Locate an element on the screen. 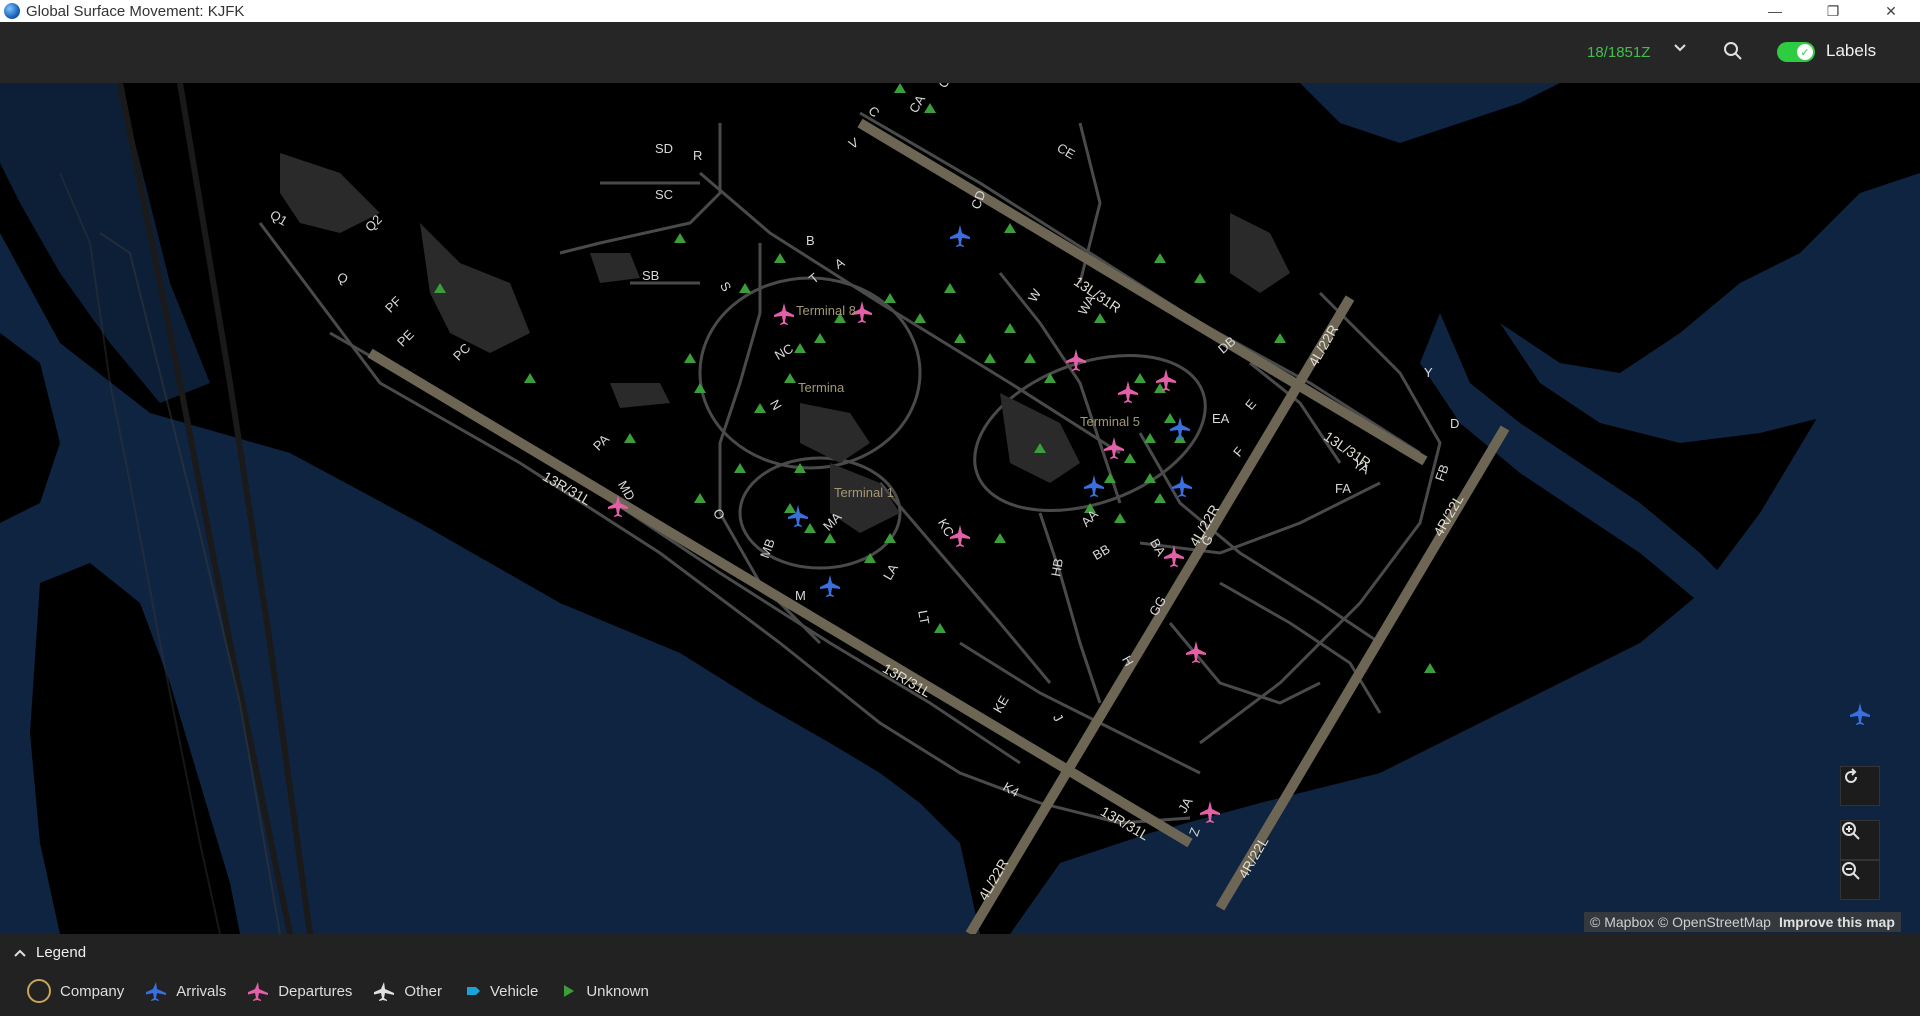 Image resolution: width=1920 pixels, height=1016 pixels. reset-view-button is located at coordinates (1860, 786).